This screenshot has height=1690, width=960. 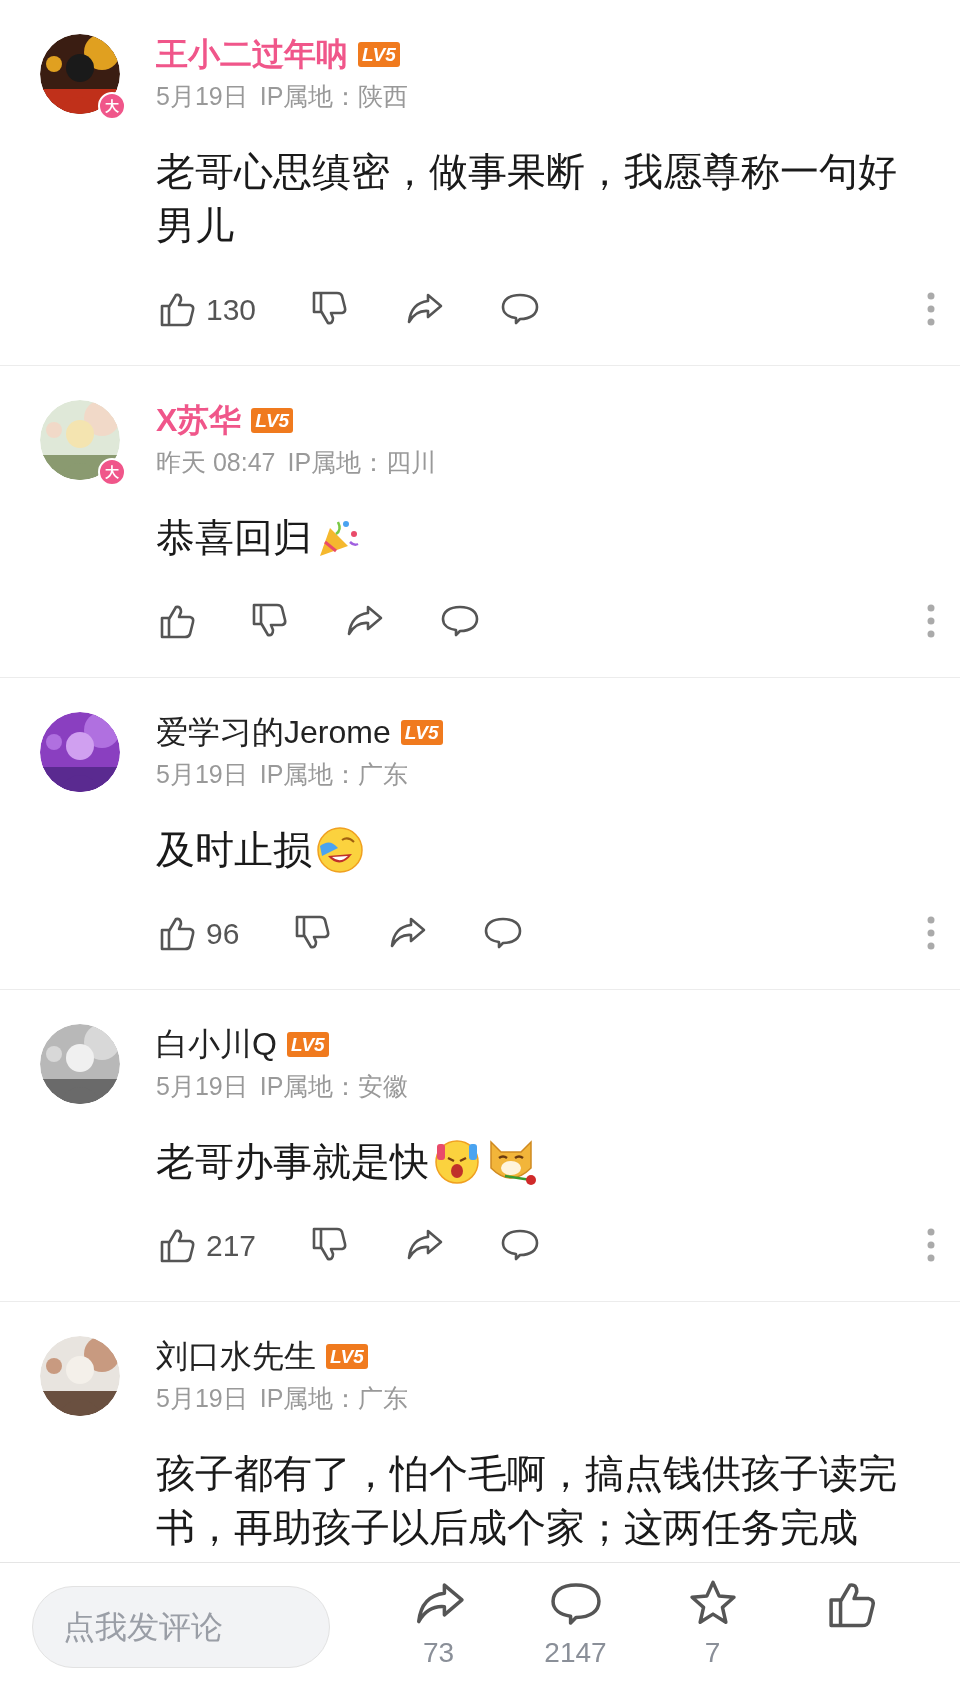 I want to click on action-count: 2147, so click(x=575, y=1652).